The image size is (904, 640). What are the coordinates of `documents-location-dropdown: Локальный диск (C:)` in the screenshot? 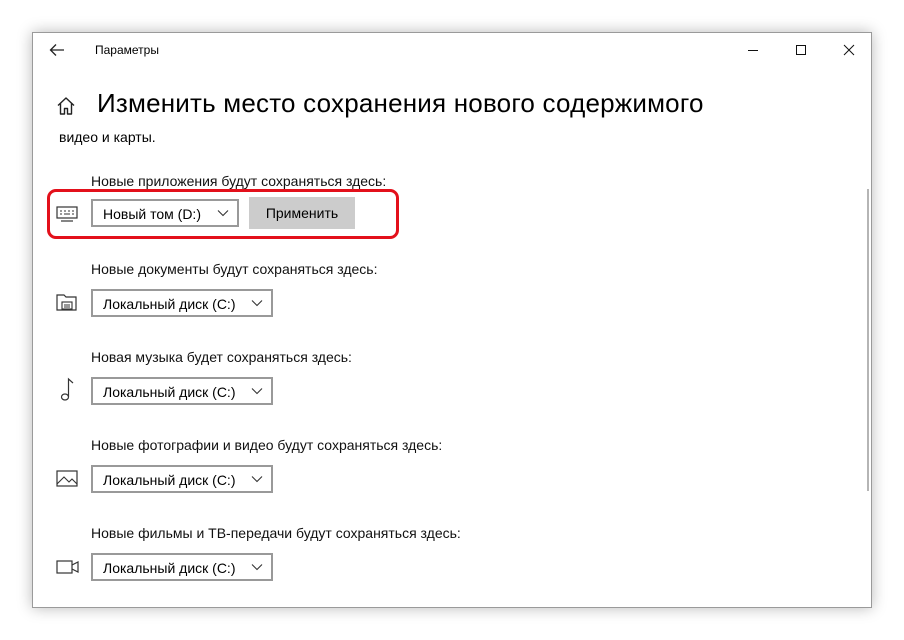 It's located at (182, 303).